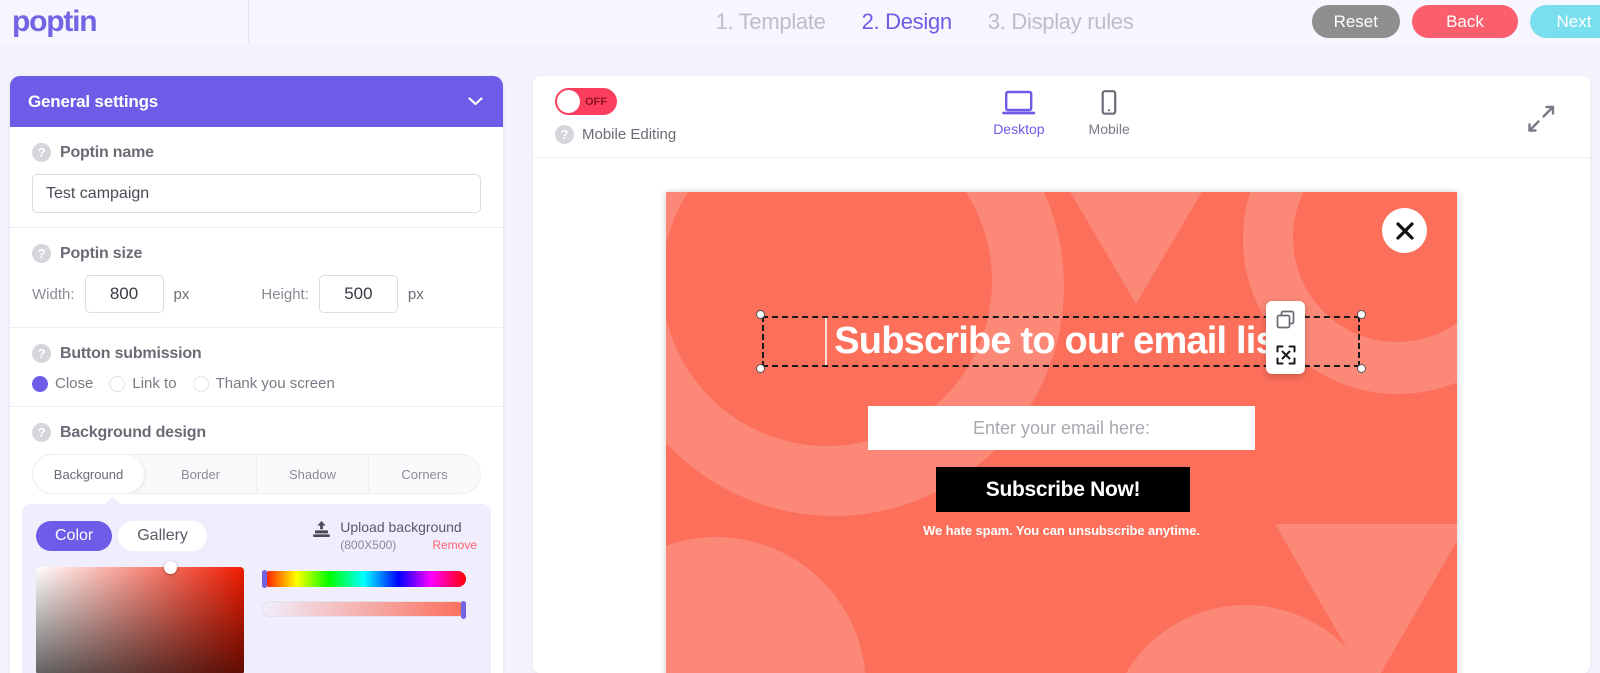 The width and height of the screenshot is (1600, 673). I want to click on upload-text-block: Upload background (800X500) Remove, so click(408, 535).